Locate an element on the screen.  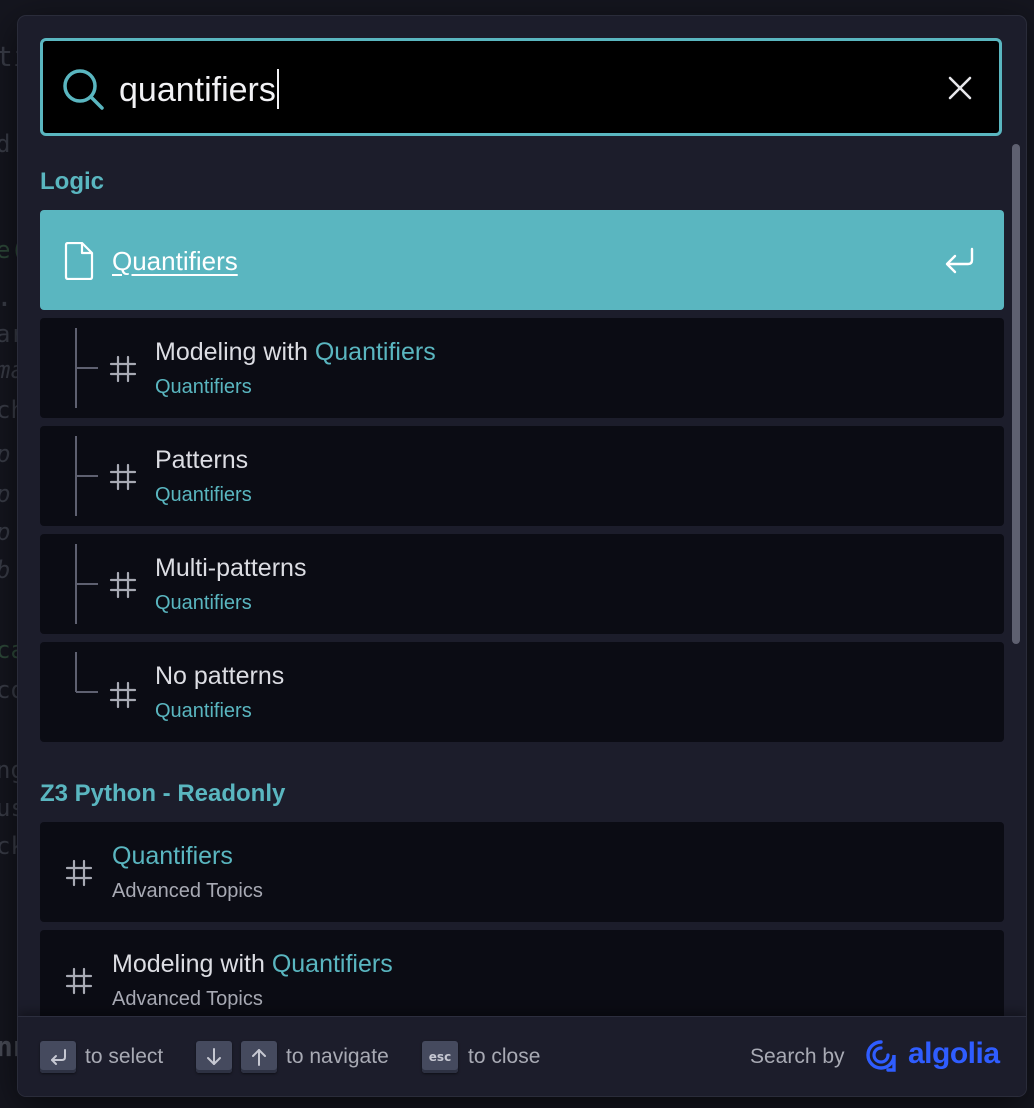
enter-icon is located at coordinates (959, 260).